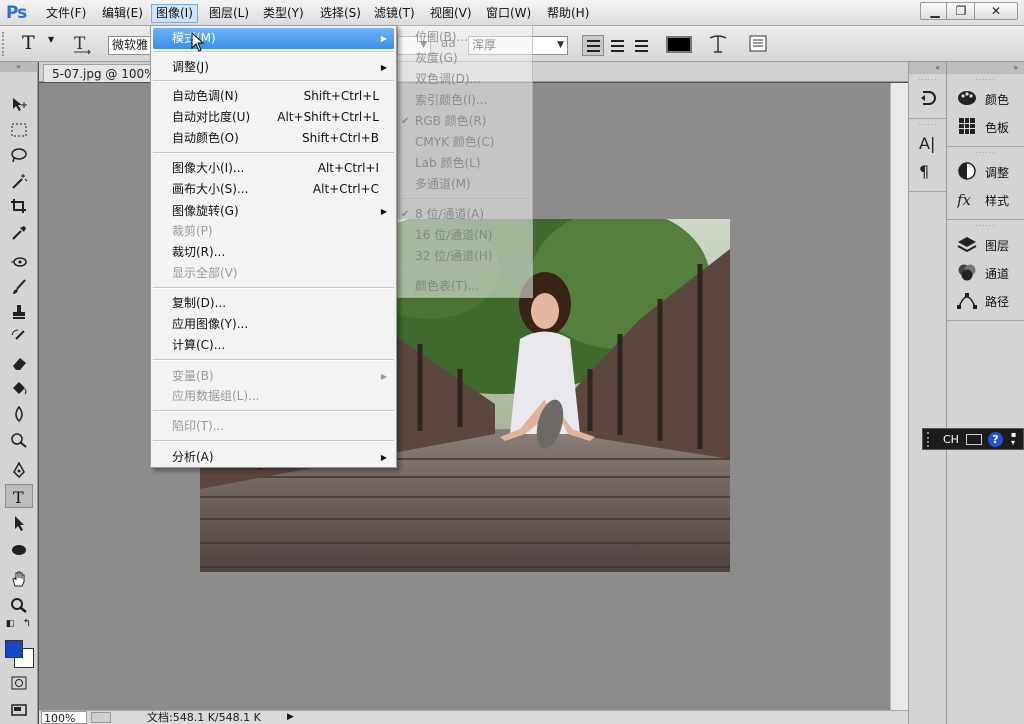 This screenshot has width=1024, height=724. What do you see at coordinates (974, 439) in the screenshot?
I see `keyboard-icon` at bounding box center [974, 439].